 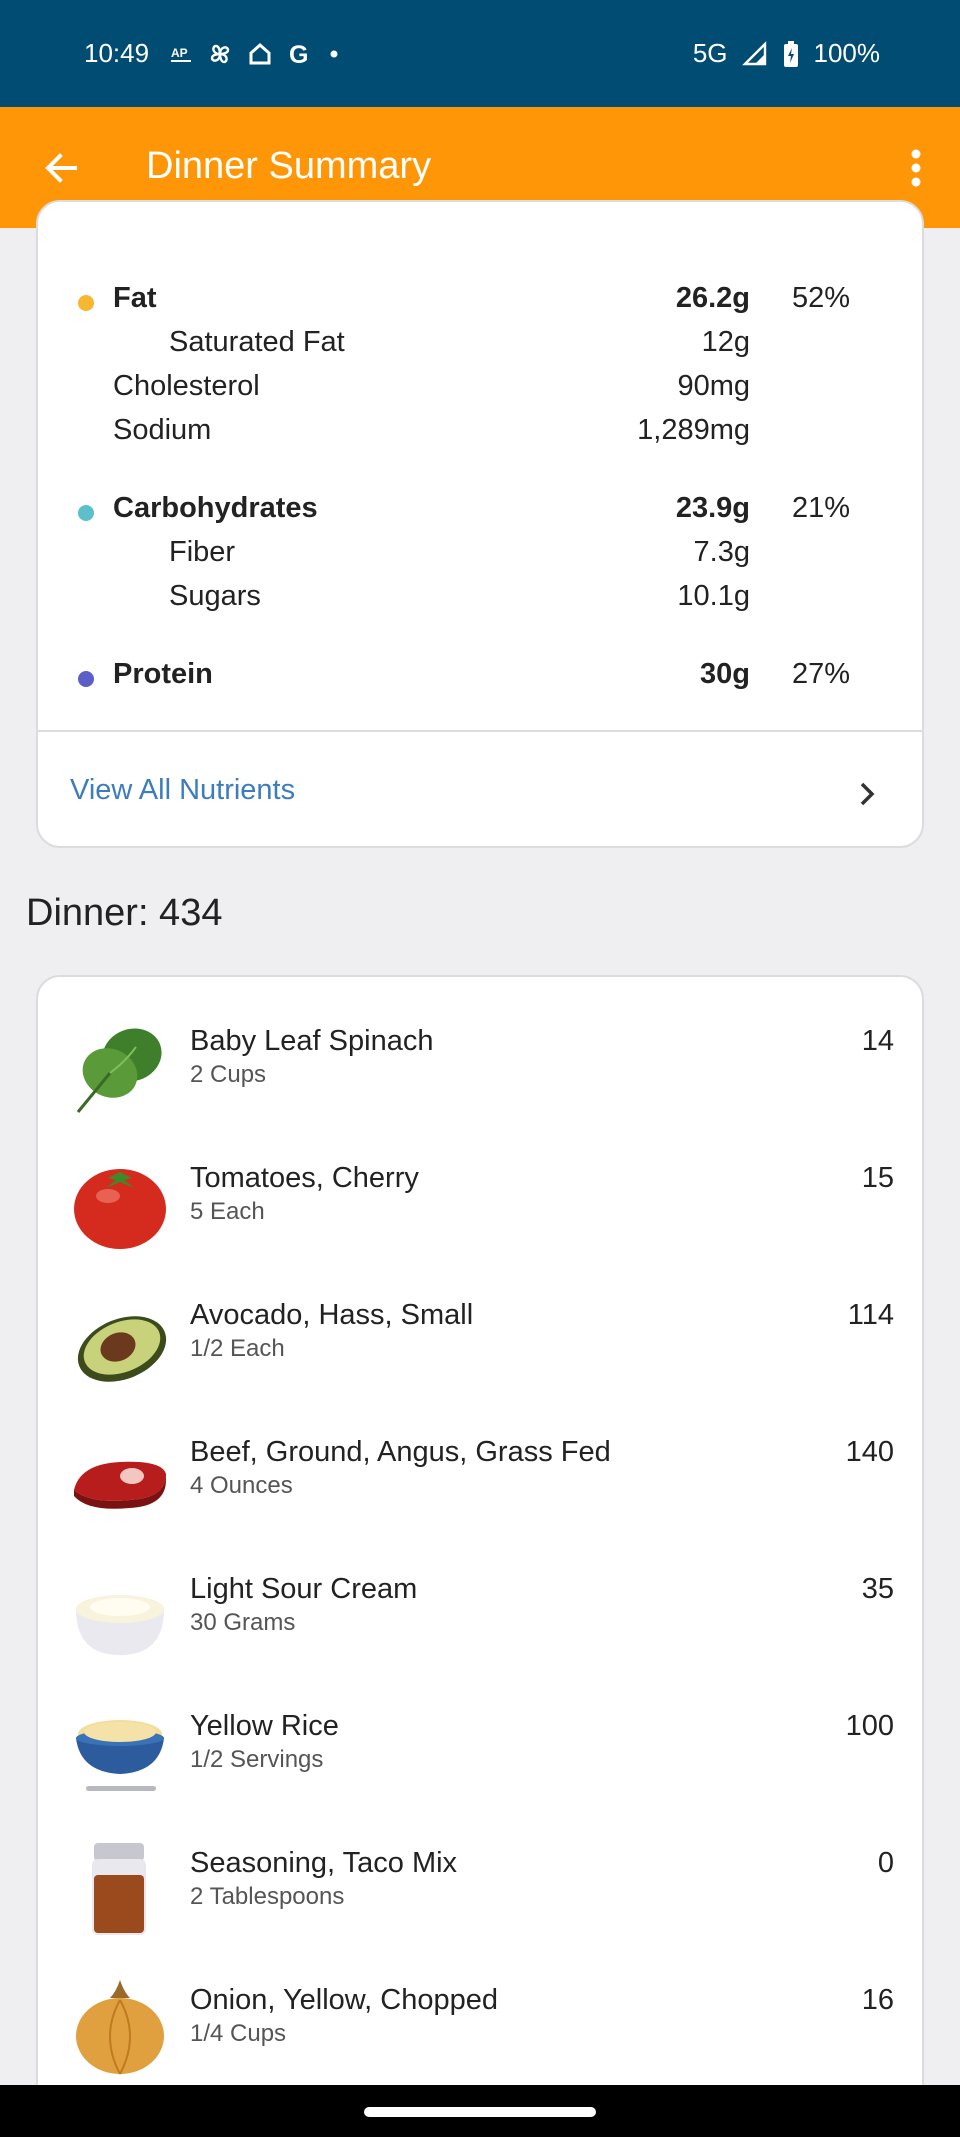 I want to click on sour-cream-icon, so click(x=120, y=1625).